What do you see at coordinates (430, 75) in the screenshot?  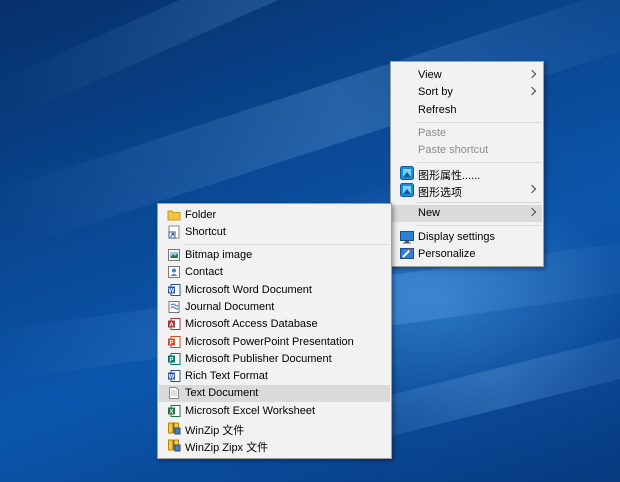 I see `menu-item-view-label: View` at bounding box center [430, 75].